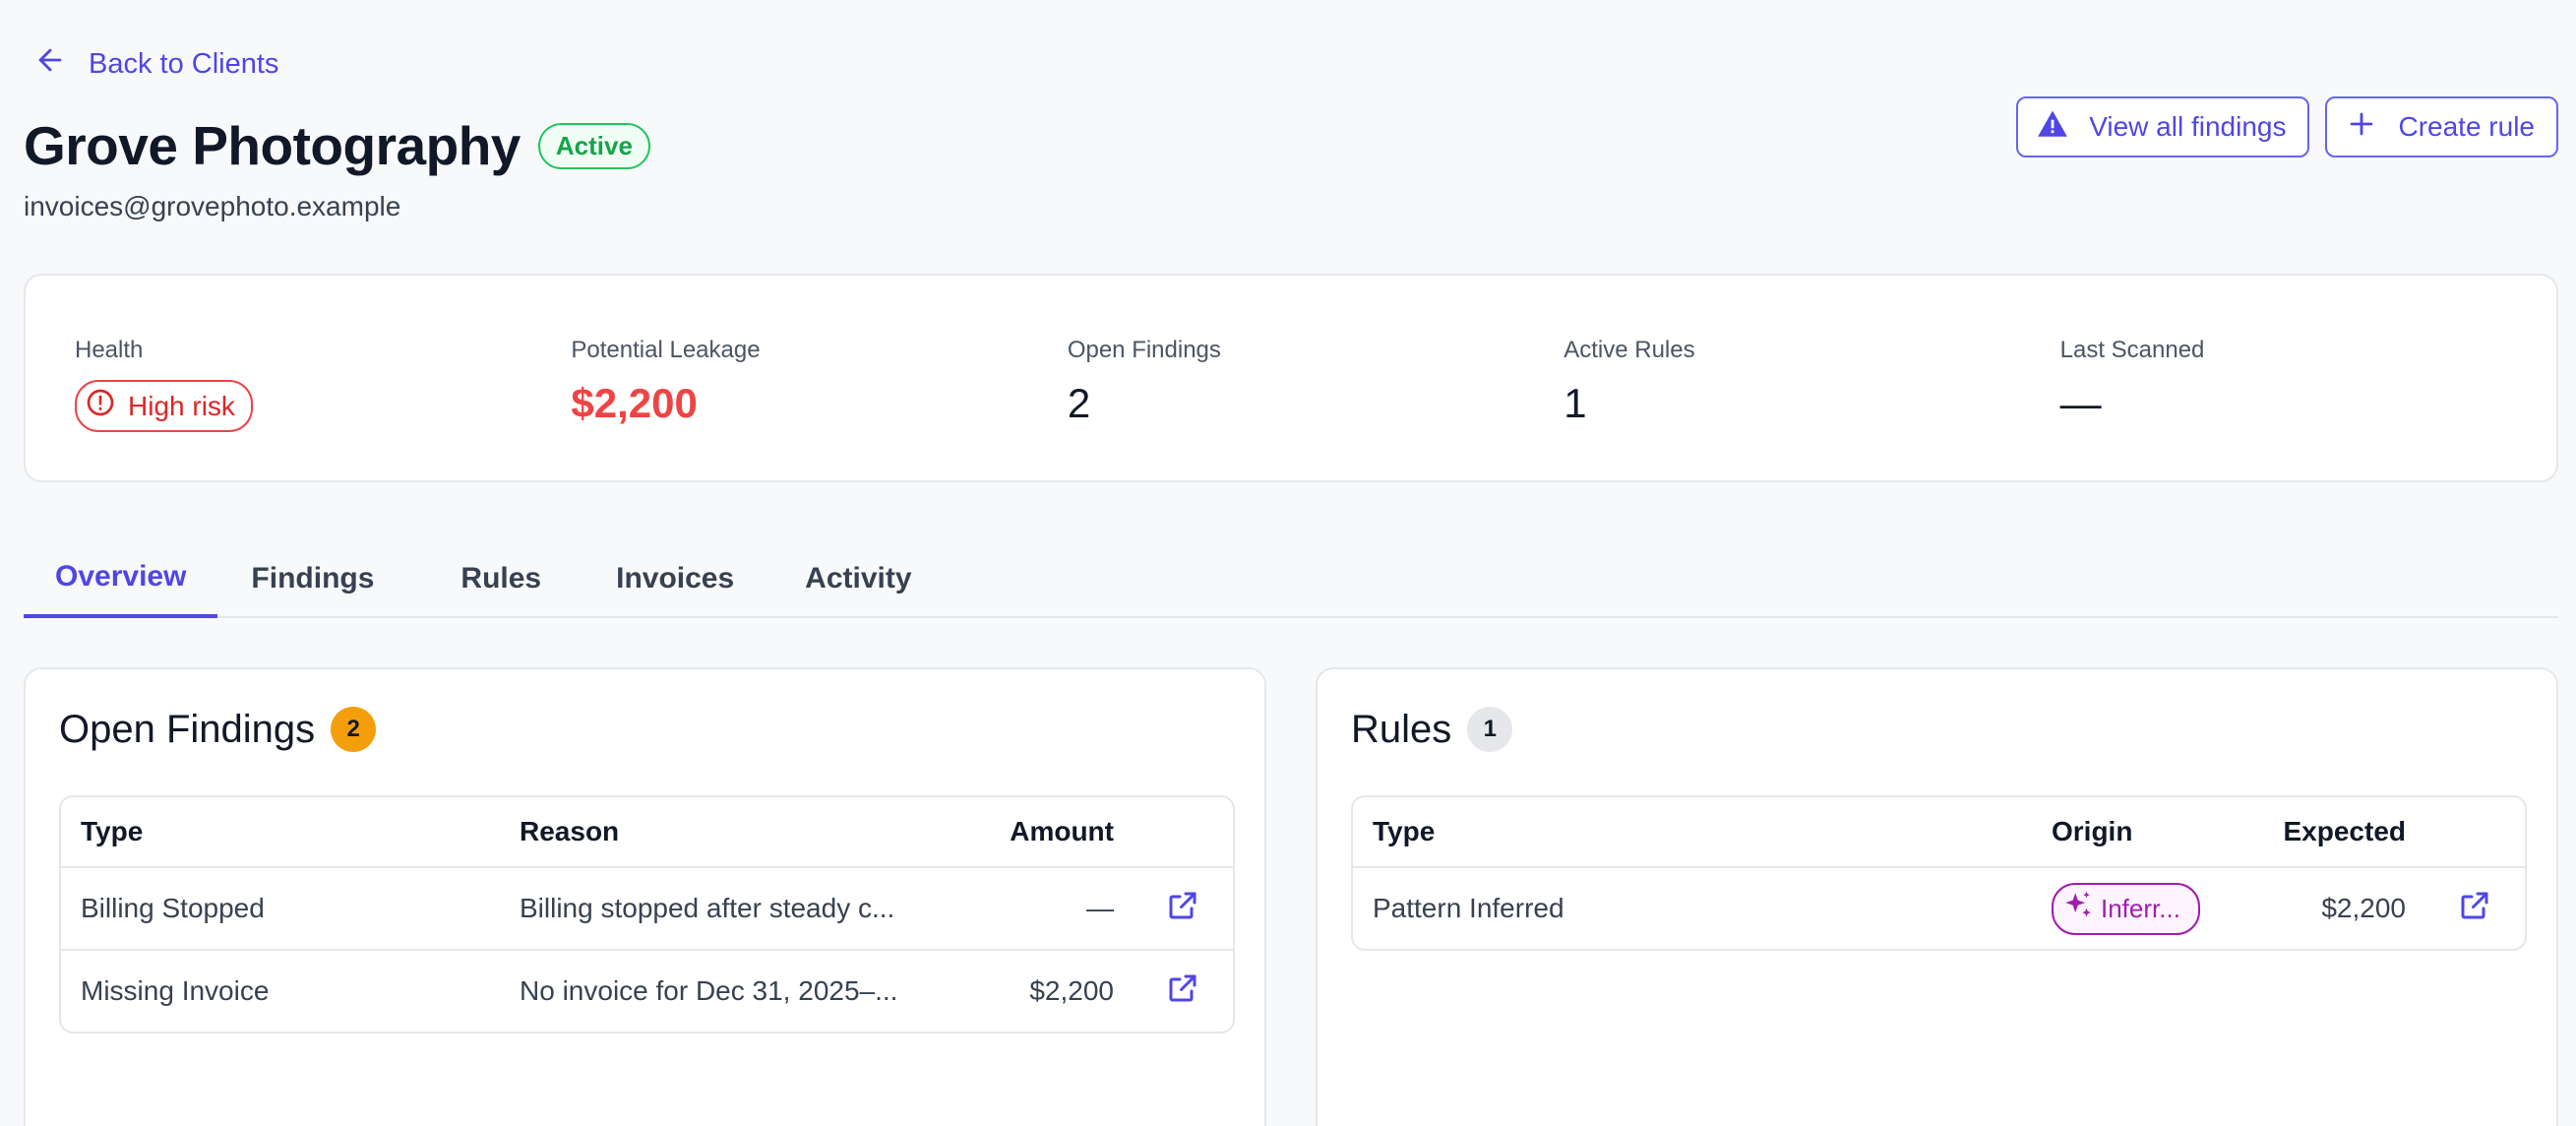 The width and height of the screenshot is (2576, 1126). What do you see at coordinates (2188, 126) in the screenshot?
I see `view-all-findings-label: View all findings` at bounding box center [2188, 126].